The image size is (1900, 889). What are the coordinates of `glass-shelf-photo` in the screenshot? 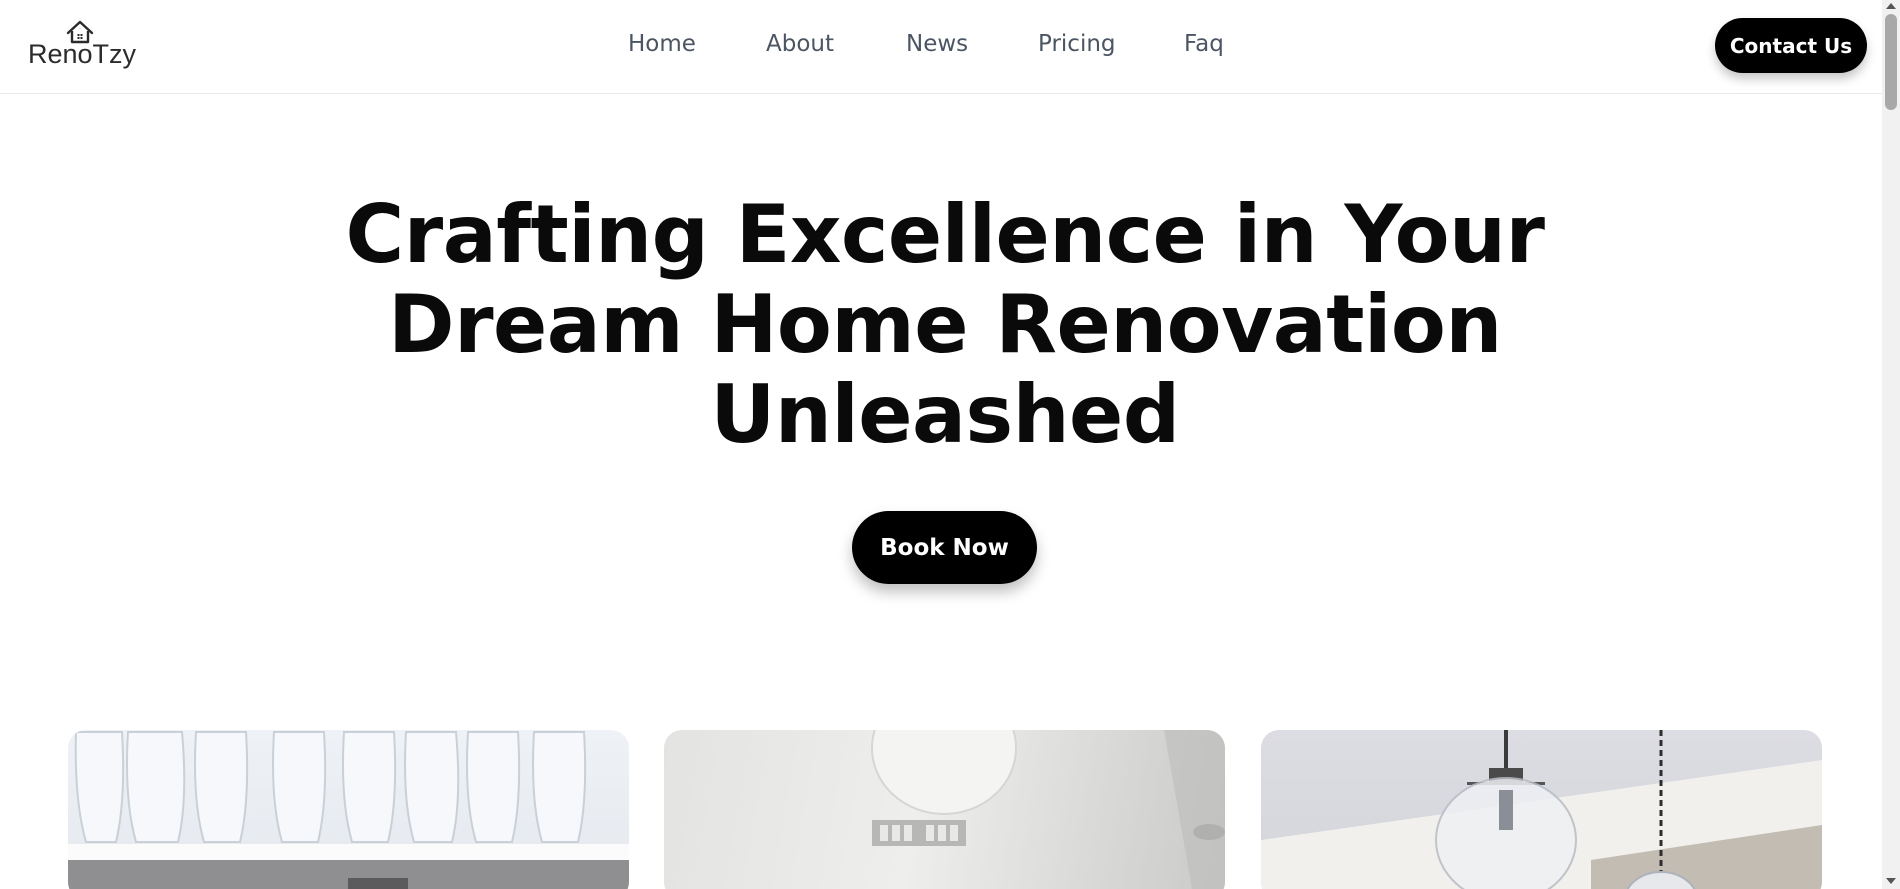 It's located at (348, 810).